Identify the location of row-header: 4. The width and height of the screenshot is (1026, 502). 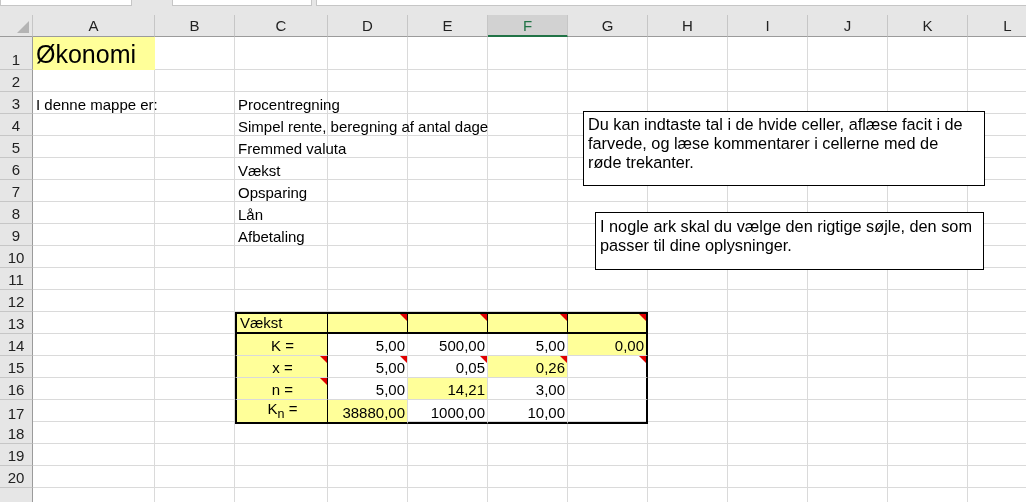
(16, 125).